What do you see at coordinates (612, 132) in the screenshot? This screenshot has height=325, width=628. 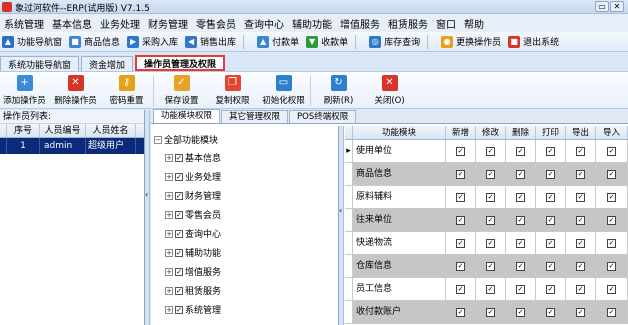 I see `column-import: 导入` at bounding box center [612, 132].